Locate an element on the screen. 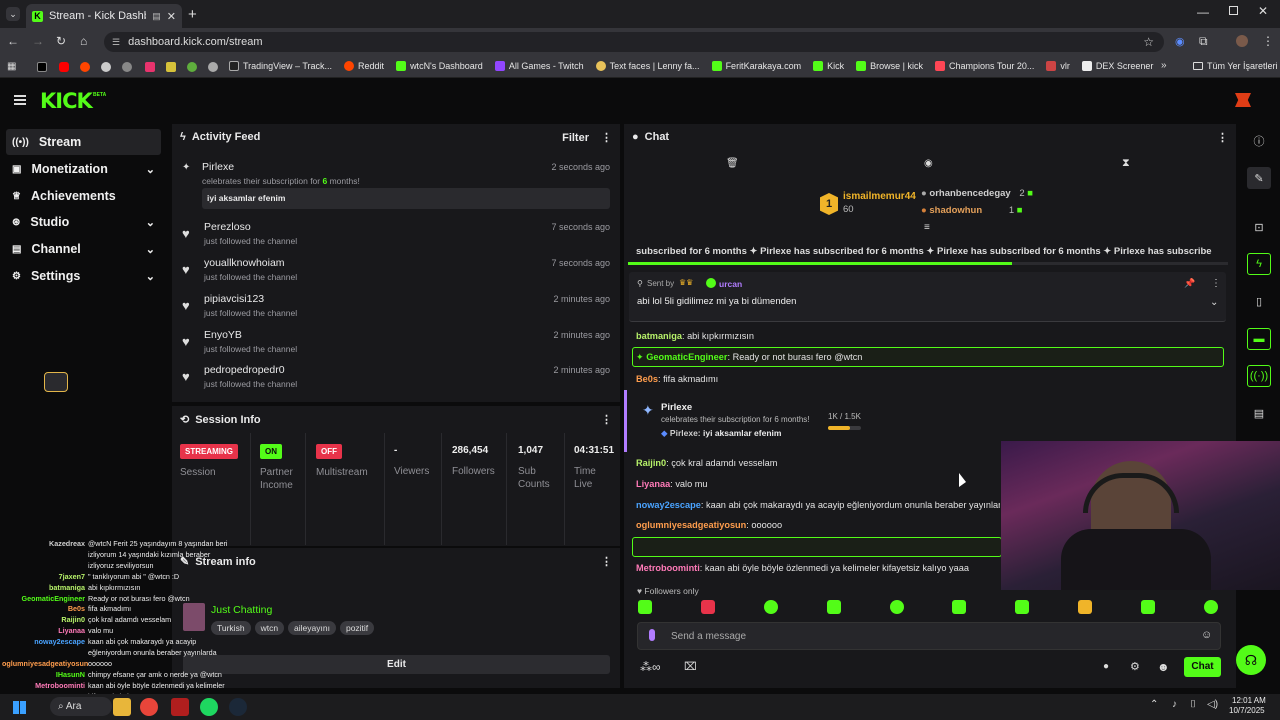  x-bookmark-icon is located at coordinates (42, 67).